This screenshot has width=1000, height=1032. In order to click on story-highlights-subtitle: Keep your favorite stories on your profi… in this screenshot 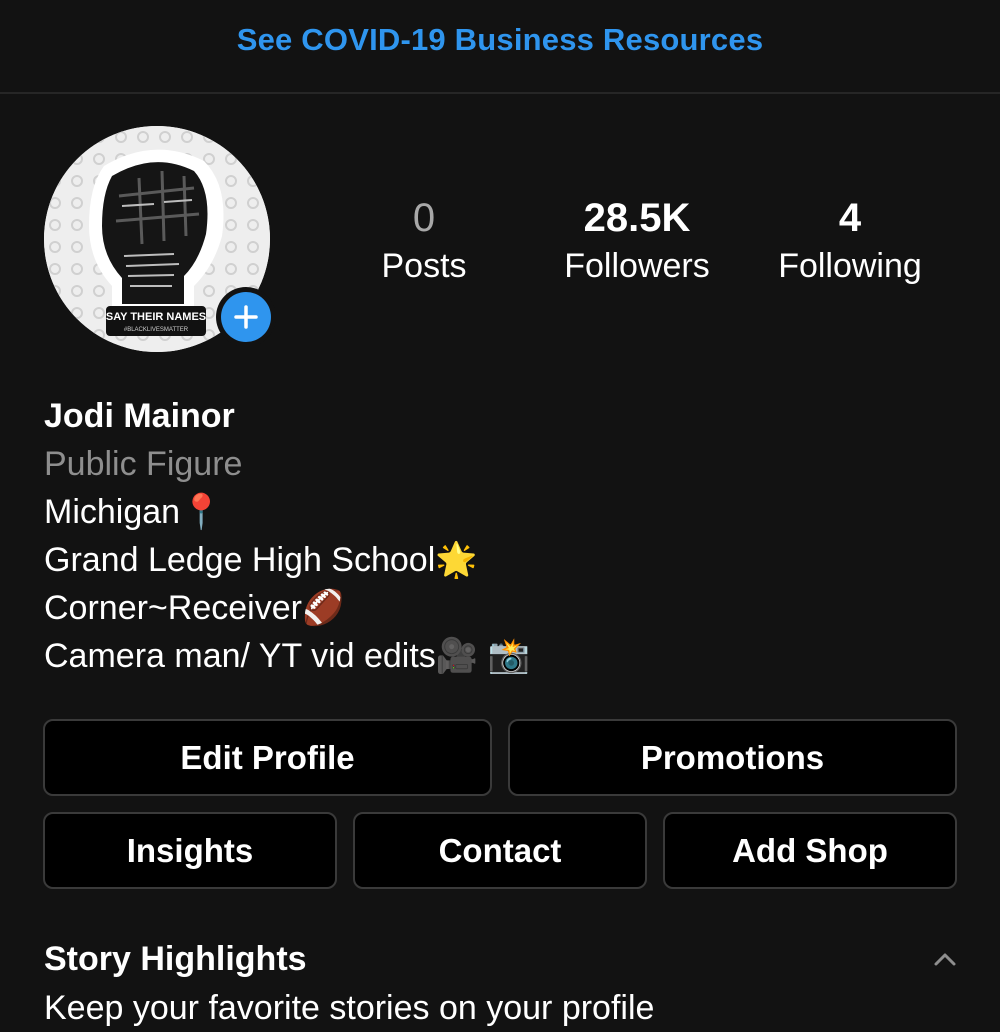, I will do `click(349, 1008)`.